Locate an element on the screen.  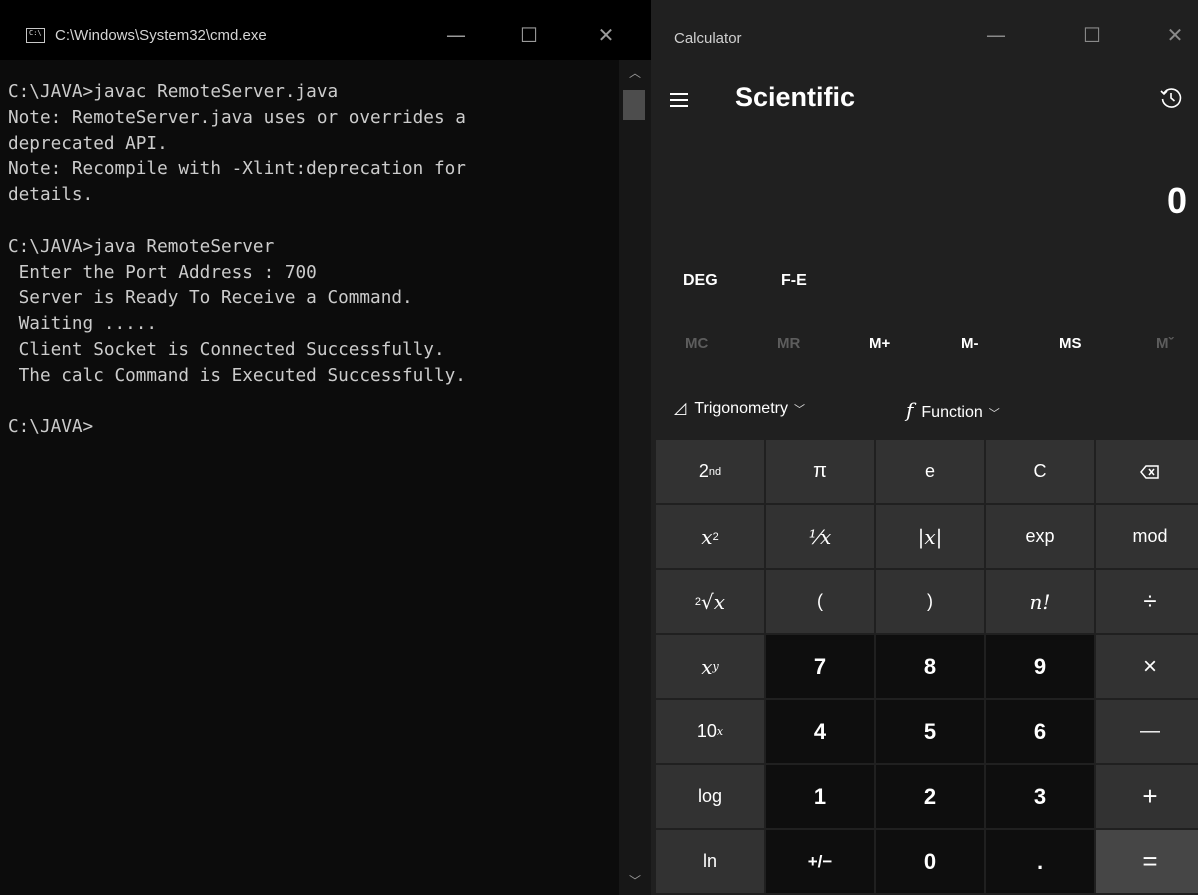
ln-button: ln is located at coordinates (710, 861).